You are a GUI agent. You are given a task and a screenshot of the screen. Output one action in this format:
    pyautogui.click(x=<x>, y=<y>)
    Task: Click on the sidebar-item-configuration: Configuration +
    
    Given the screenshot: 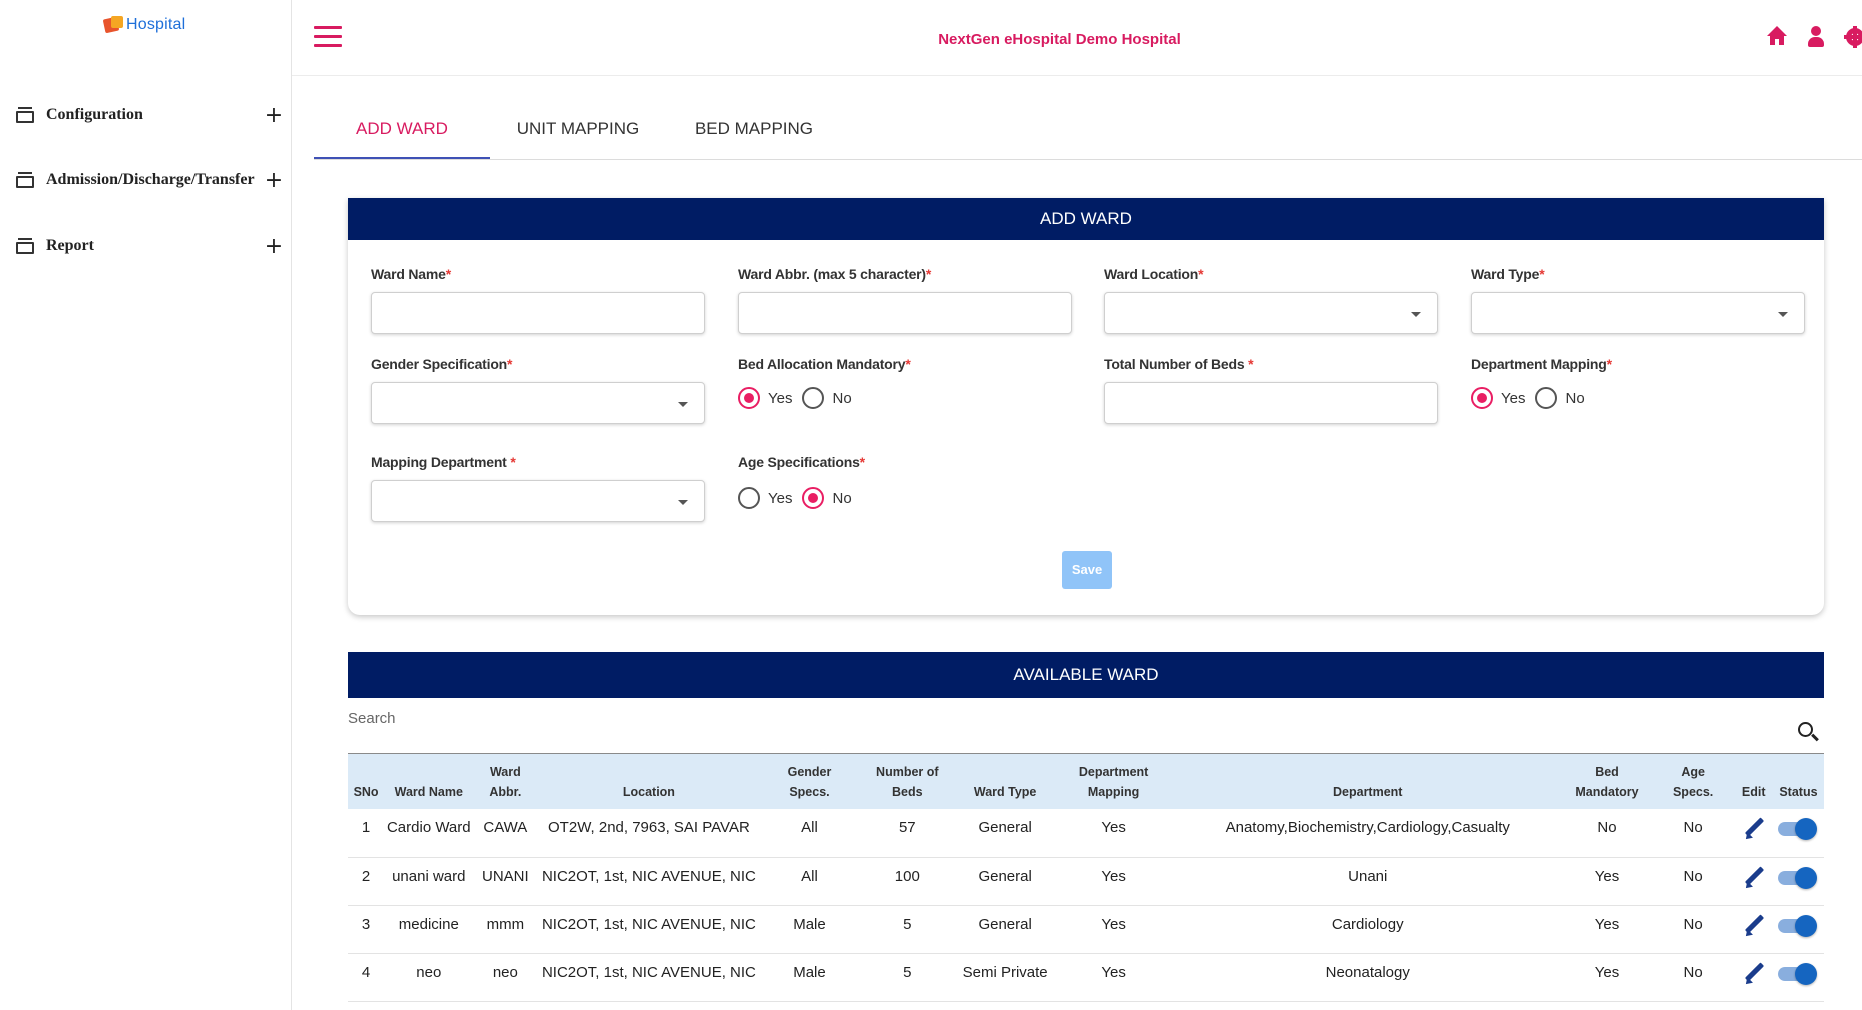 What is the action you would take?
    pyautogui.click(x=153, y=115)
    